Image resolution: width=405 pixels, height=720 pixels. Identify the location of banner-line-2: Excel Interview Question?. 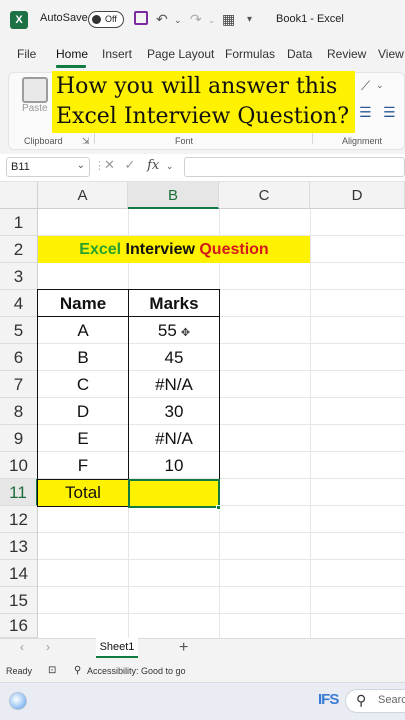
(202, 116).